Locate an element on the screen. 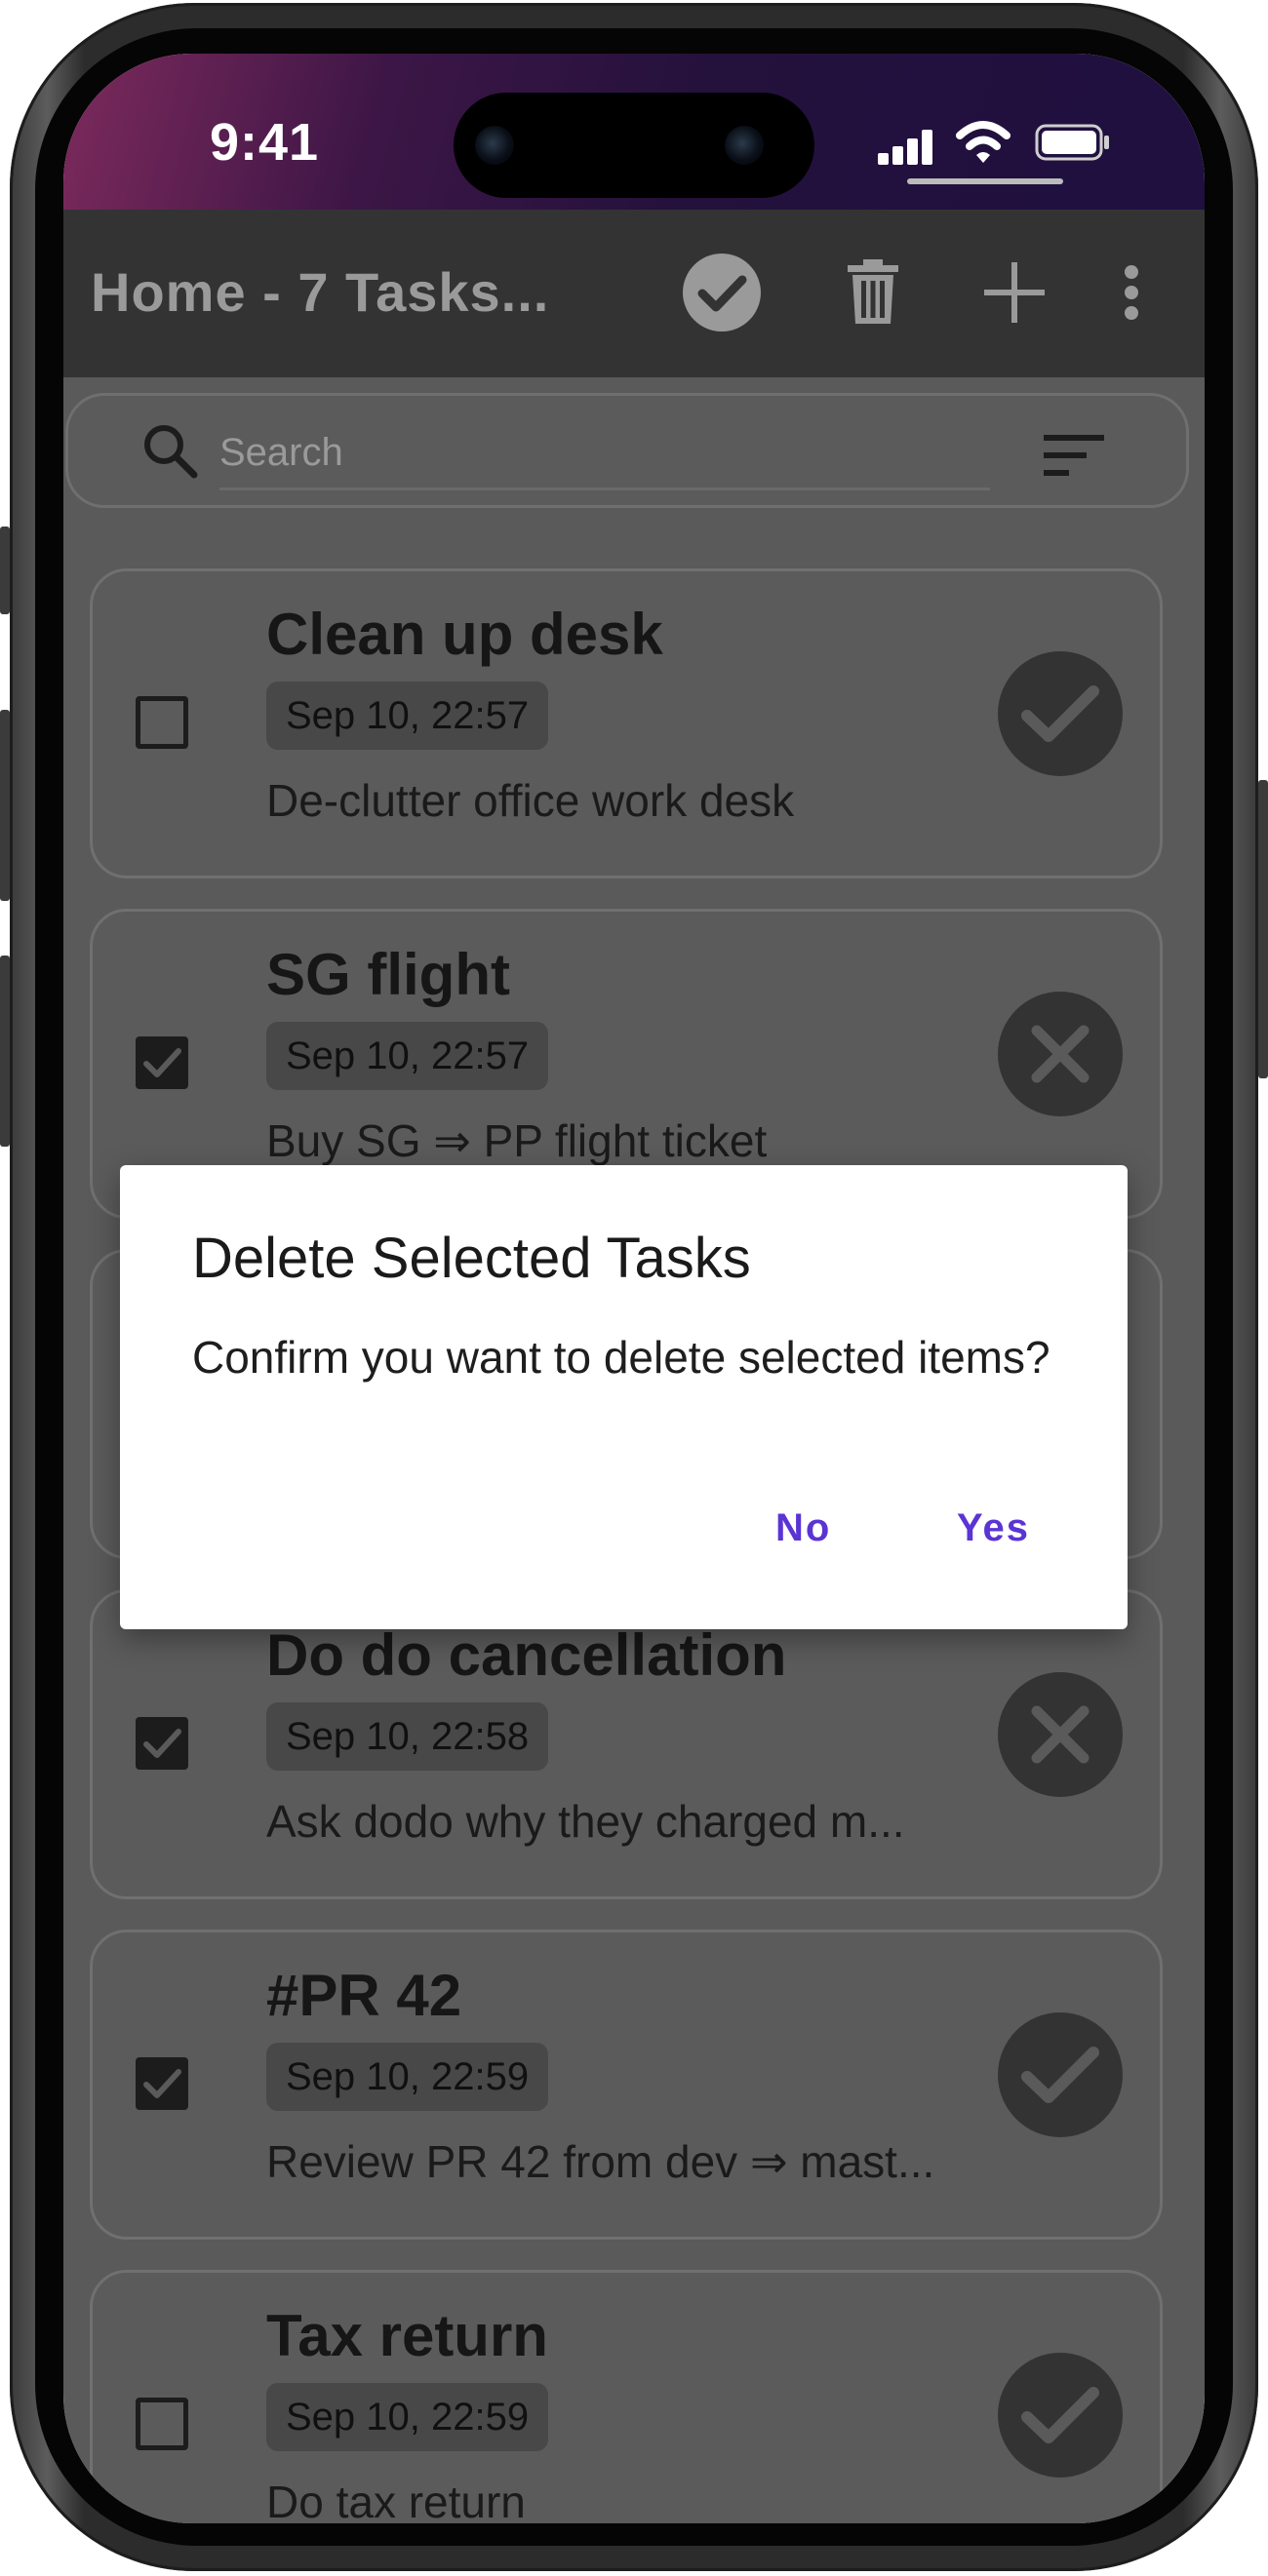  more-vert-icon is located at coordinates (1131, 292).